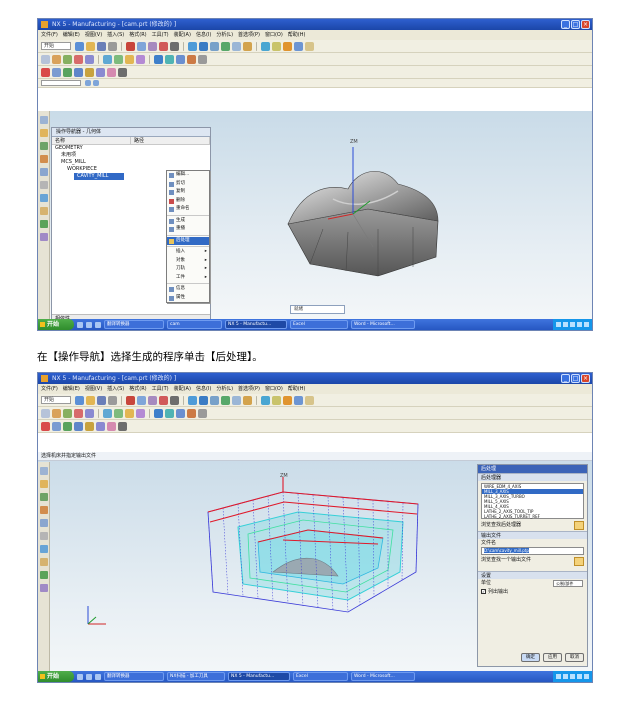  What do you see at coordinates (249, 35) in the screenshot?
I see `menu-preferences: 首选项(P)` at bounding box center [249, 35].